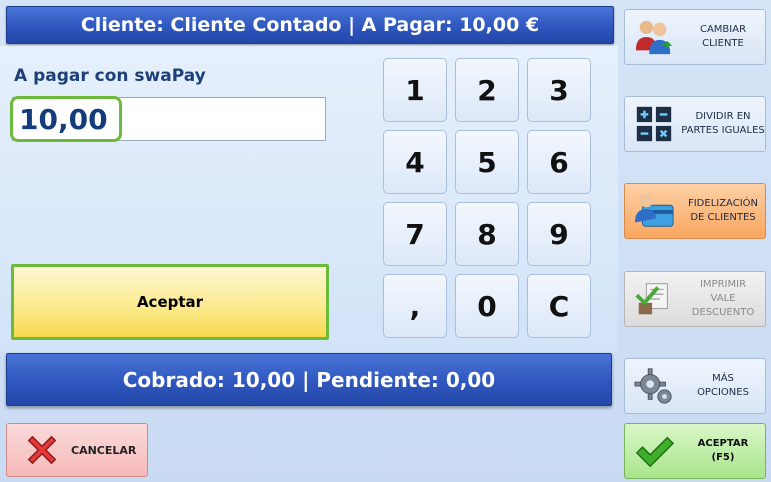 The height and width of the screenshot is (482, 771). Describe the element at coordinates (723, 298) in the screenshot. I see `print-voucher-label: IMPRIMIR VALE DESCUENTO` at that location.